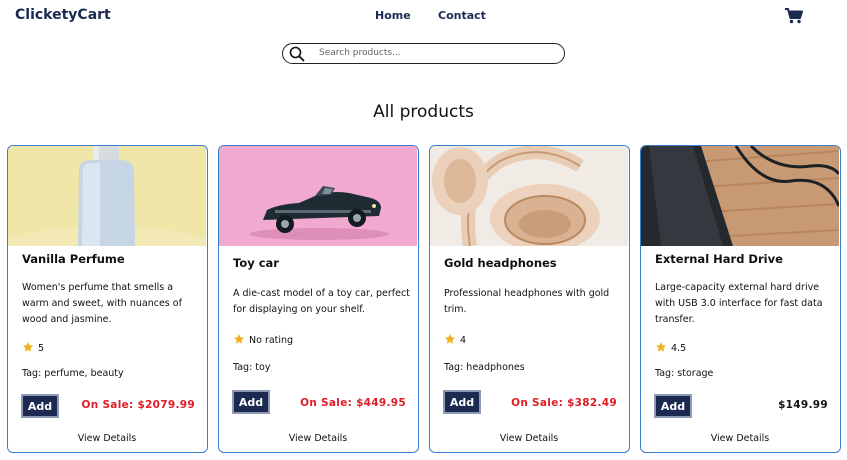 This screenshot has width=847, height=460. What do you see at coordinates (463, 340) in the screenshot?
I see `rating-value: 4` at bounding box center [463, 340].